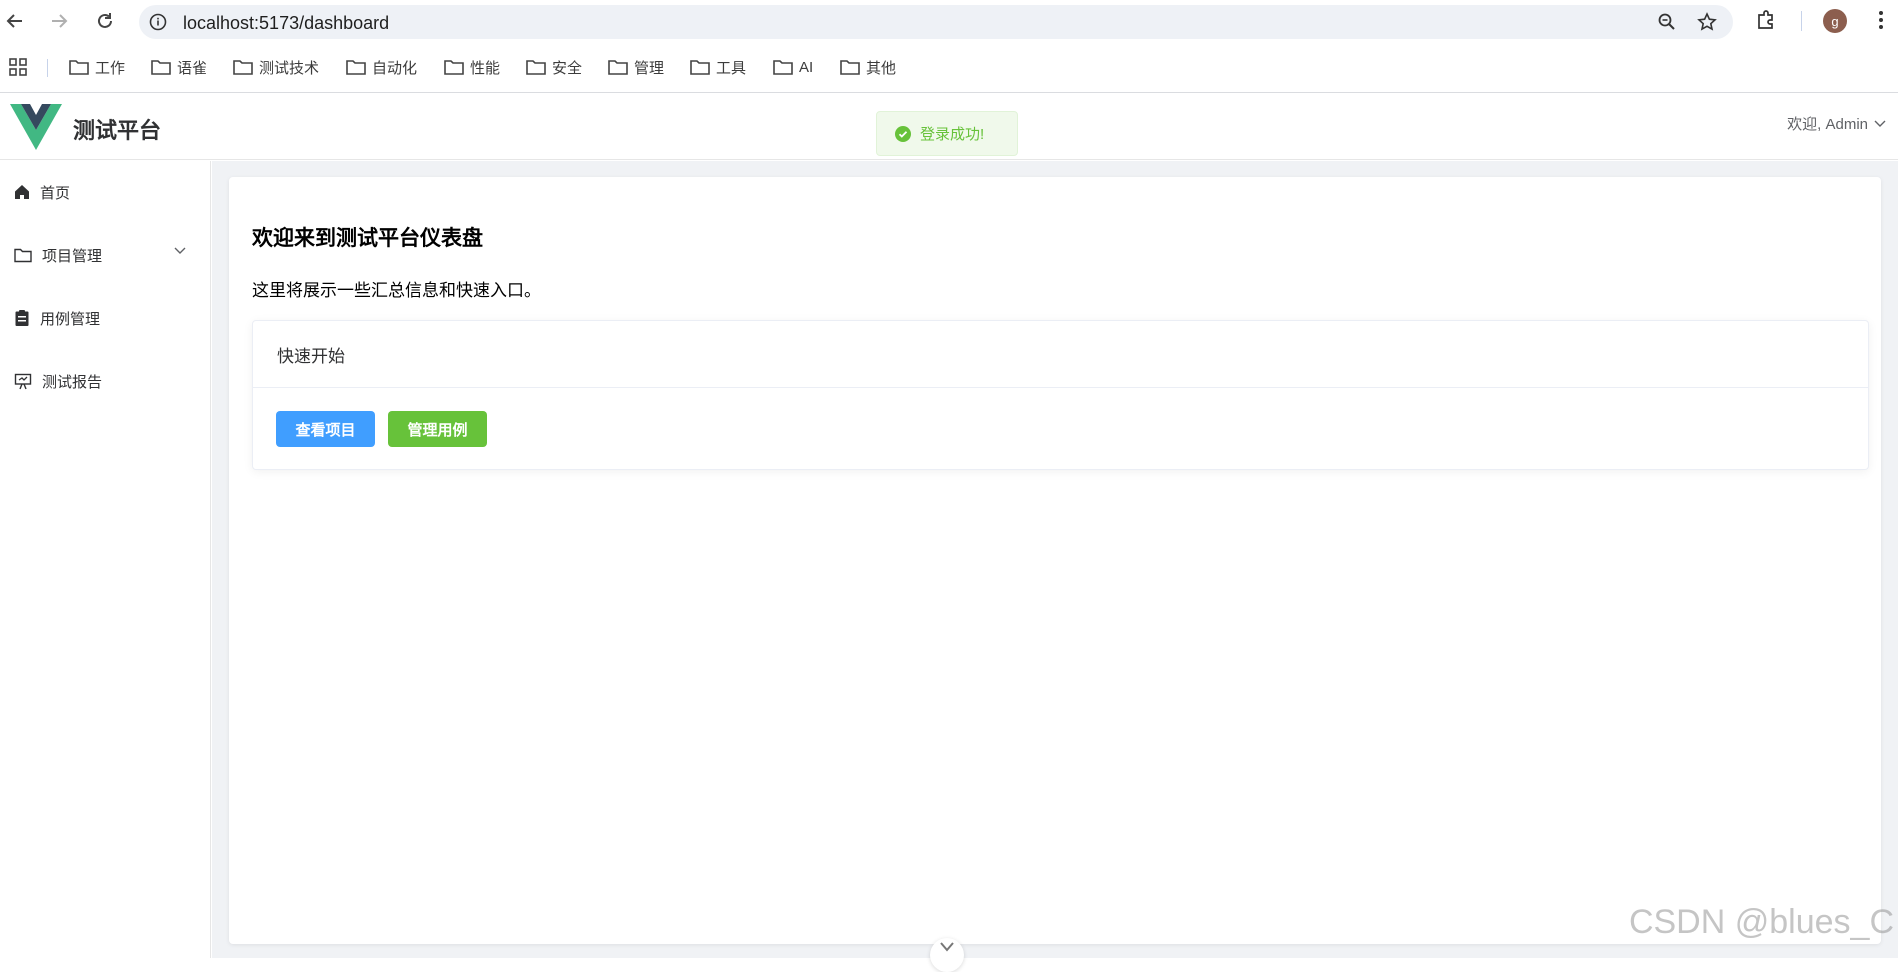 This screenshot has width=1898, height=972. What do you see at coordinates (105, 255) in the screenshot?
I see `sidebar-item-projects: 项目管理` at bounding box center [105, 255].